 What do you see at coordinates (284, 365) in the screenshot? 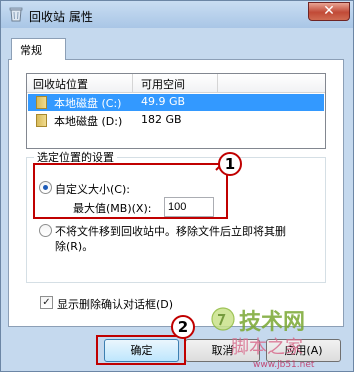
I see `watermark-line3: www.jb51.net` at bounding box center [284, 365].